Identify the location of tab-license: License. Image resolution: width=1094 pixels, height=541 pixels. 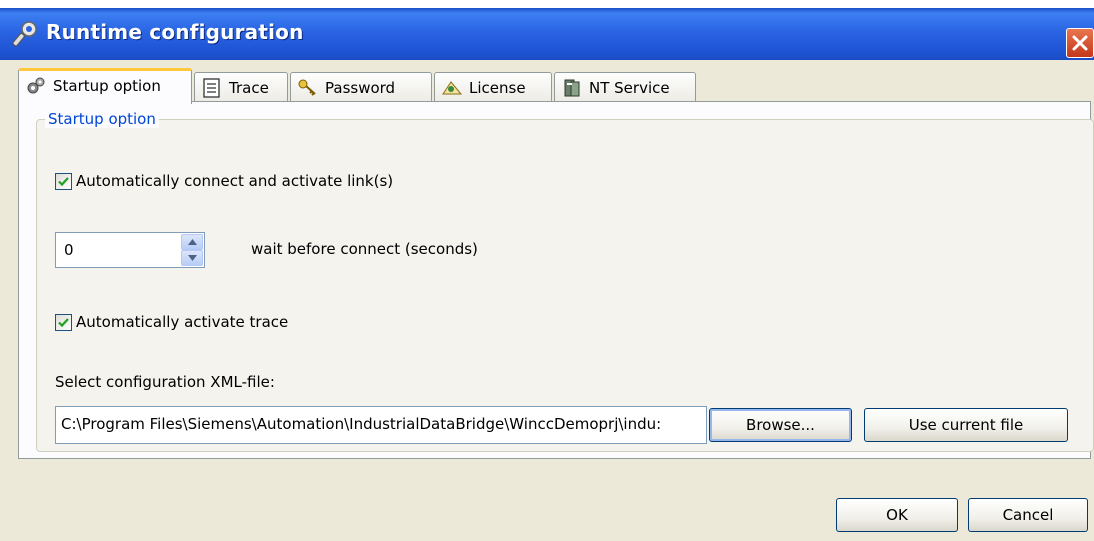
(493, 87).